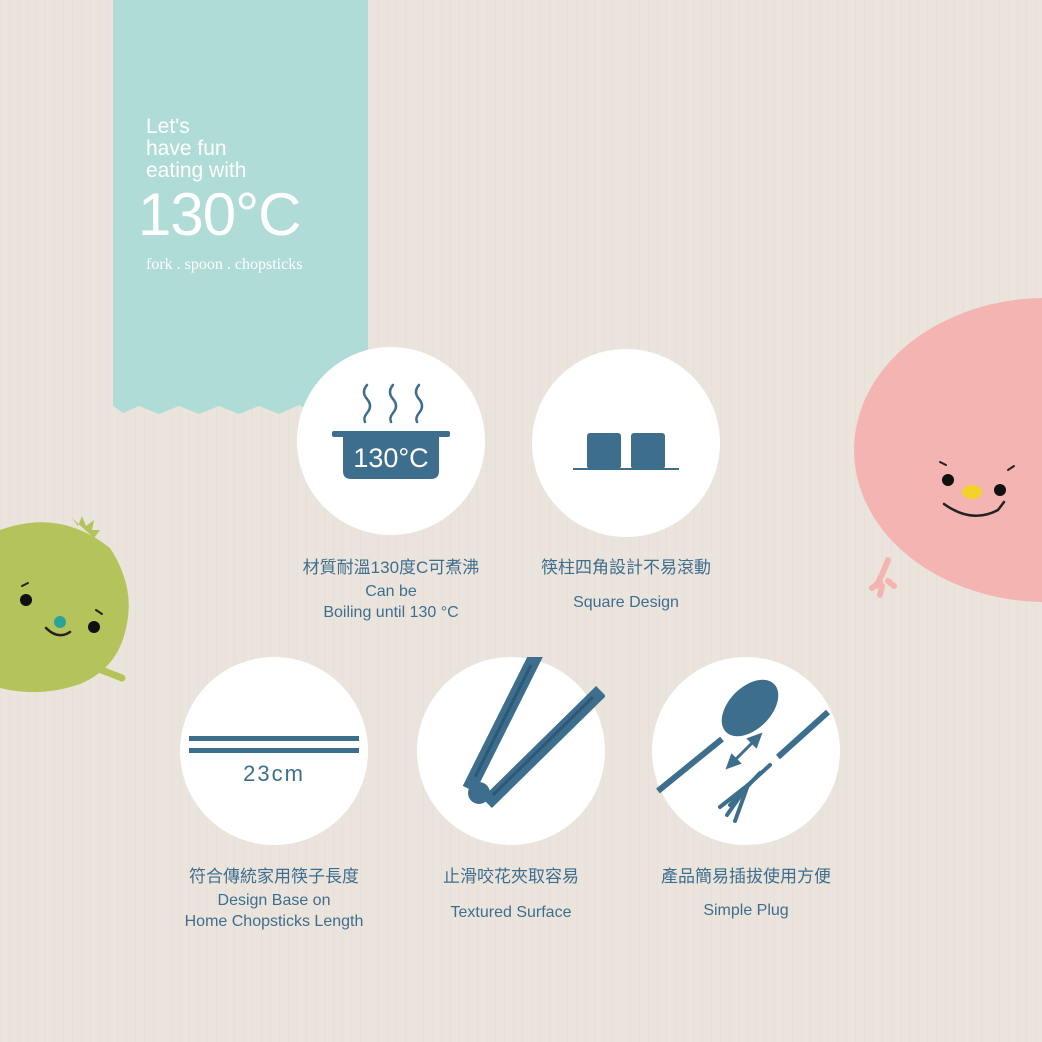 The width and height of the screenshot is (1042, 1042). Describe the element at coordinates (626, 451) in the screenshot. I see `square-design-icon` at that location.